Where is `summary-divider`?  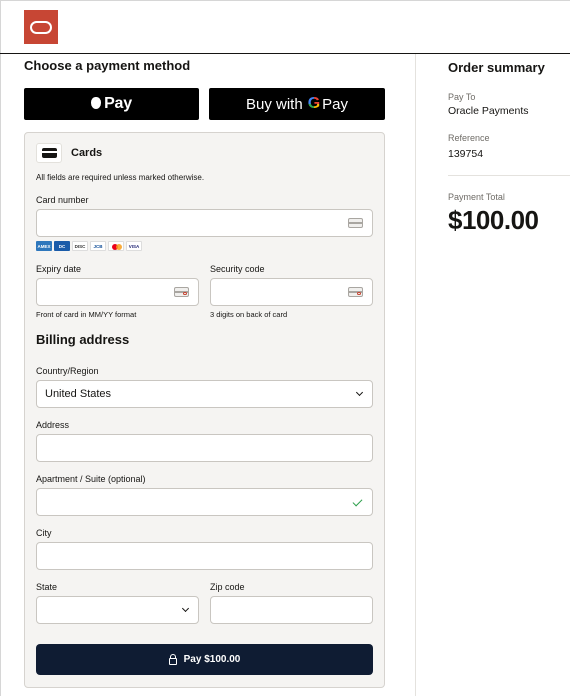
summary-divider is located at coordinates (509, 175).